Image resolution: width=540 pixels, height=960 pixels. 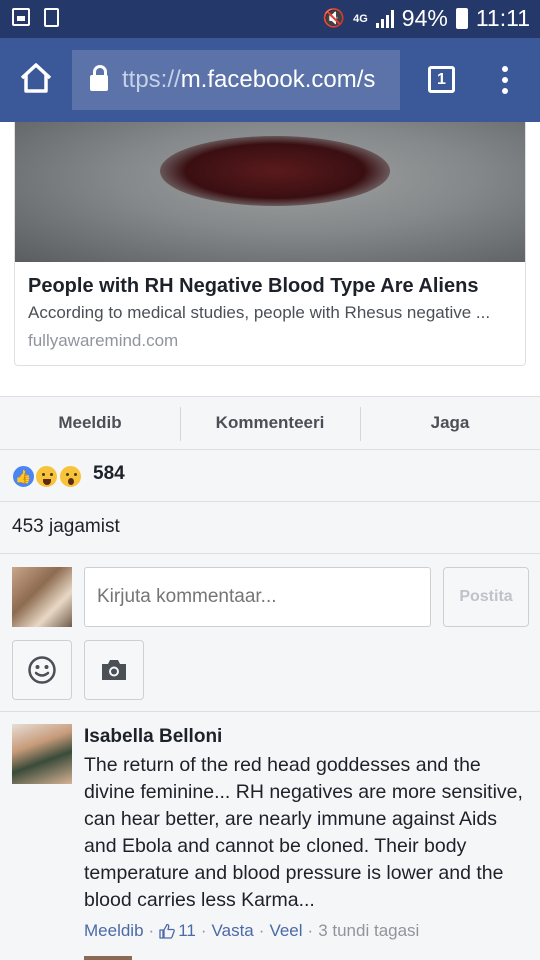 I want to click on battery-percent: 94%, so click(x=424, y=18).